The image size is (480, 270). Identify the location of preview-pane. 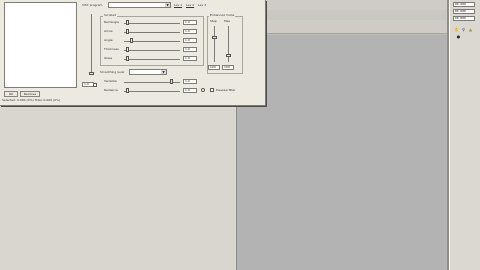
(40, 45).